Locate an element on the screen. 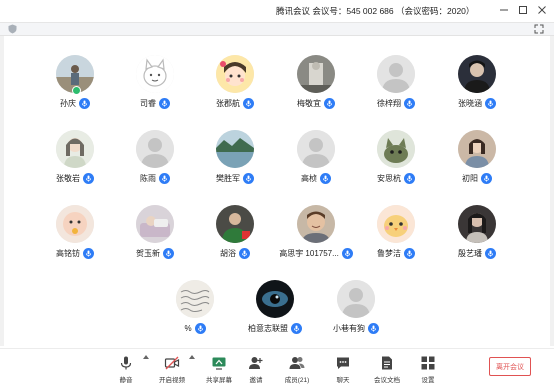 This screenshot has width=554, height=386. participant-tile: % is located at coordinates (195, 311).